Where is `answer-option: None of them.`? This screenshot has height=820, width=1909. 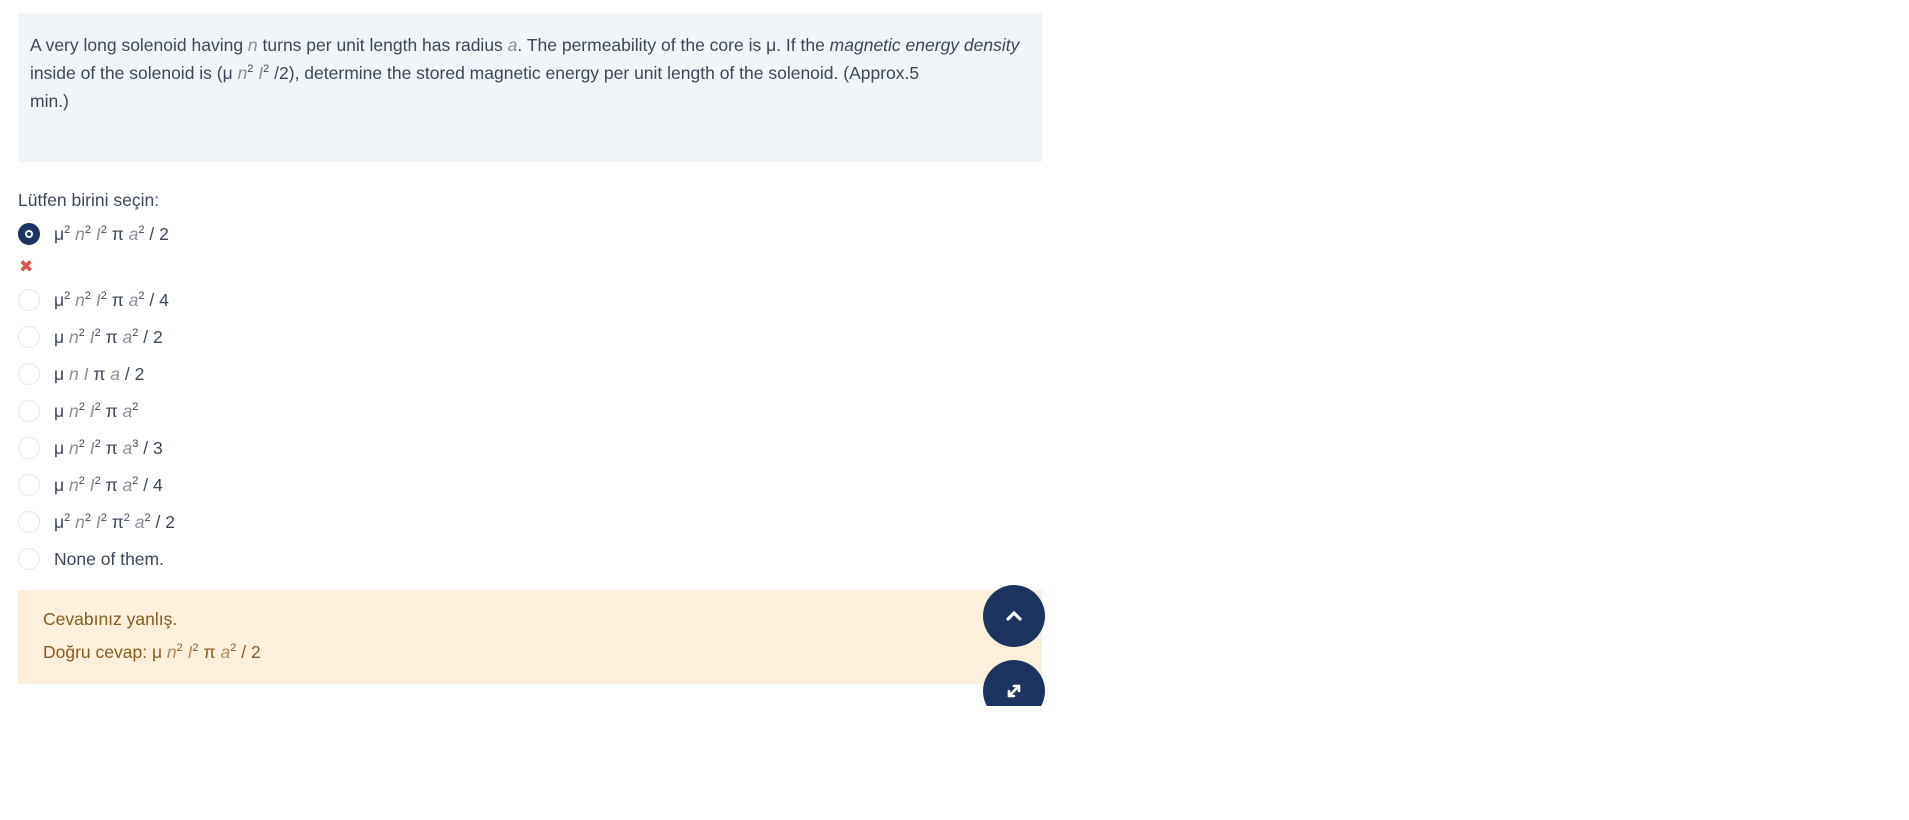 answer-option: None of them. is located at coordinates (91, 559).